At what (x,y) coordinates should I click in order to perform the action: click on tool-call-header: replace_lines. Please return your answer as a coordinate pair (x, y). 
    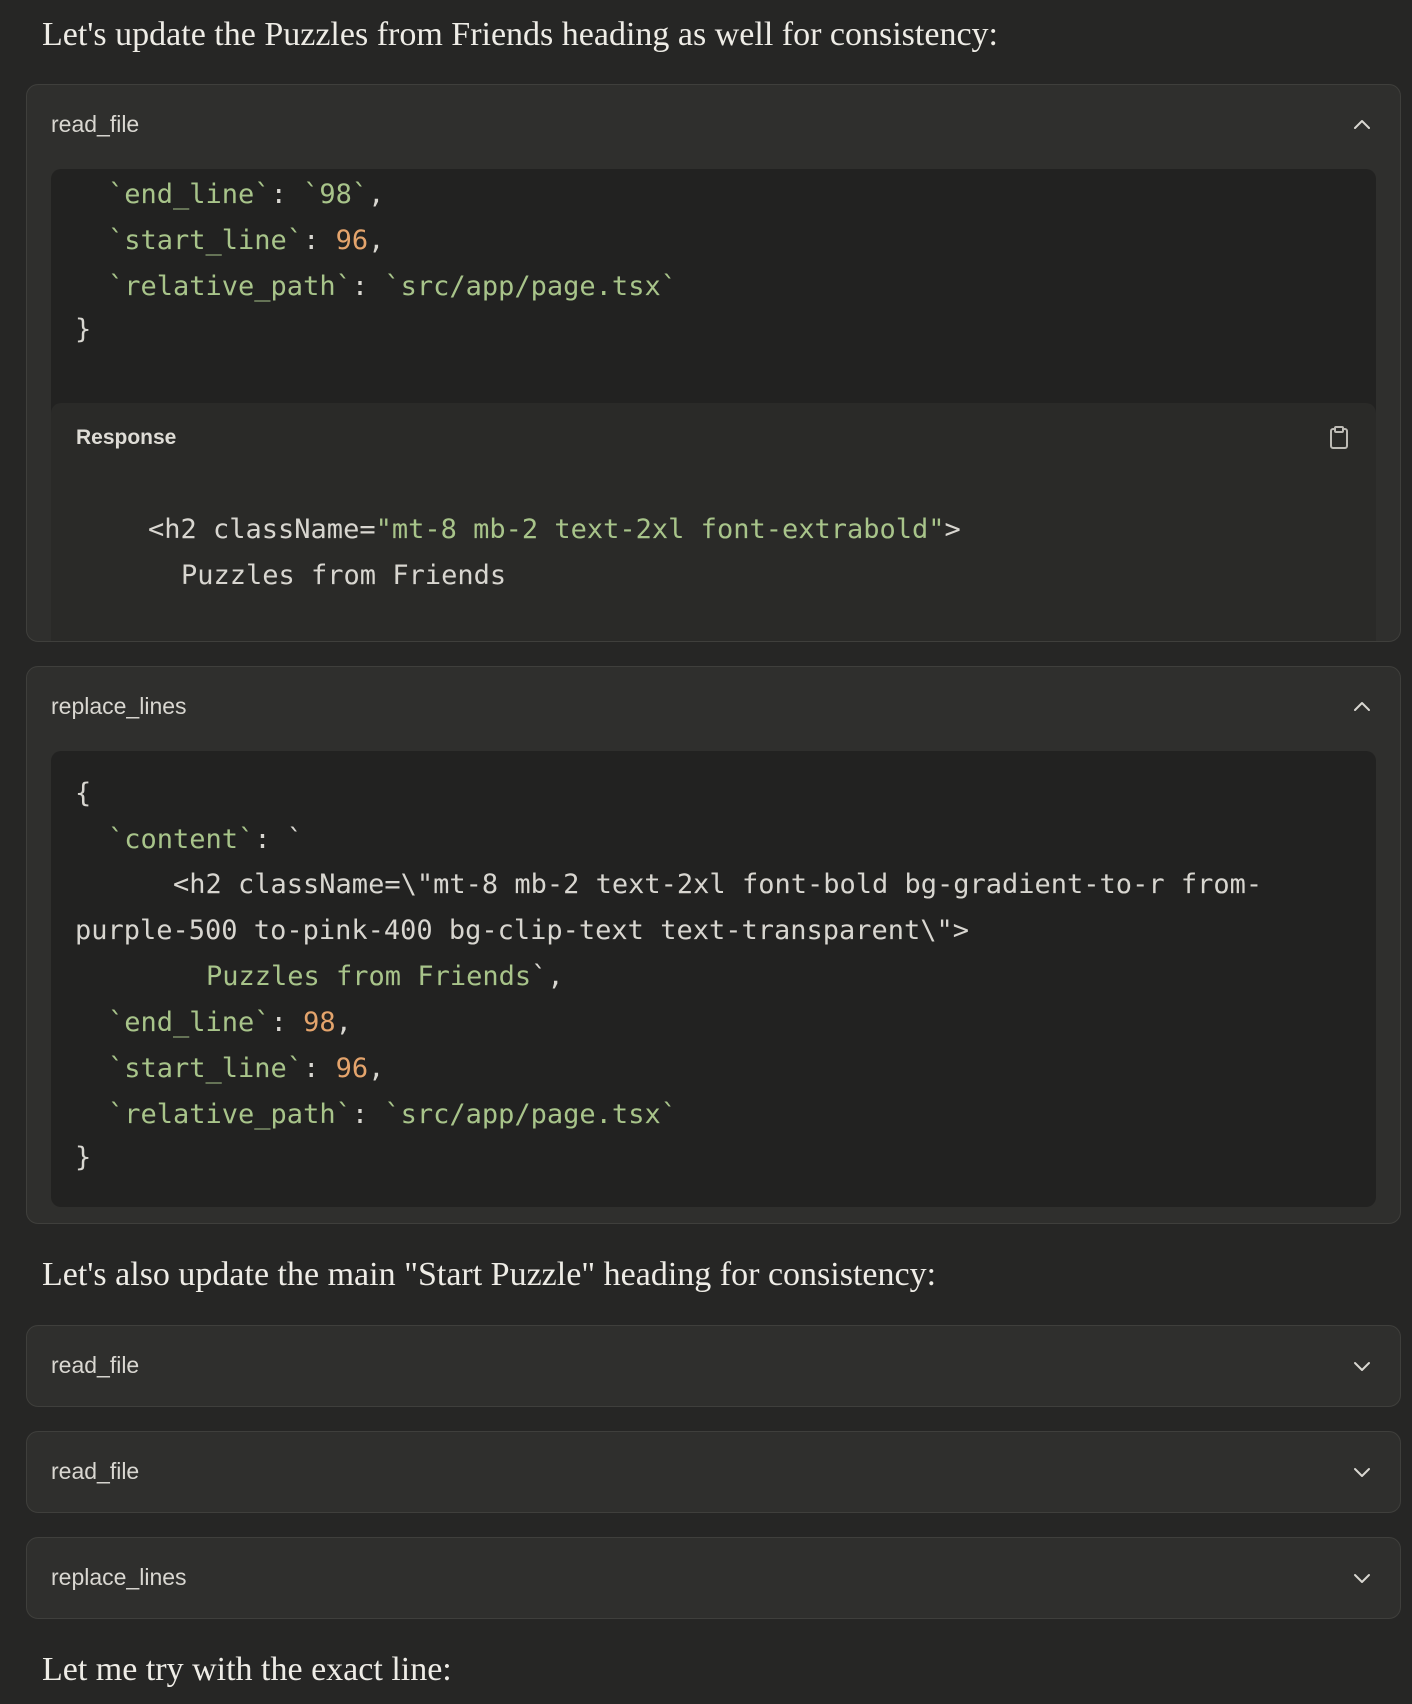
    Looking at the image, I should click on (713, 708).